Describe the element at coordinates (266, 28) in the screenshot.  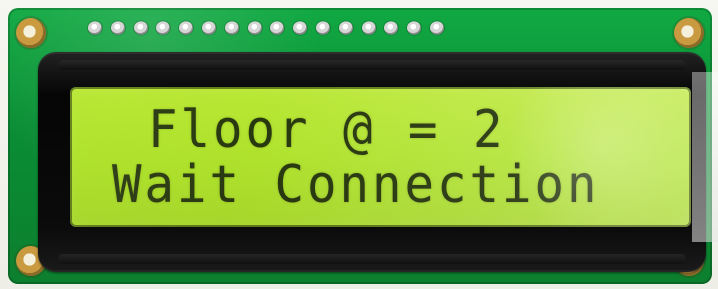
I see `header-pins` at that location.